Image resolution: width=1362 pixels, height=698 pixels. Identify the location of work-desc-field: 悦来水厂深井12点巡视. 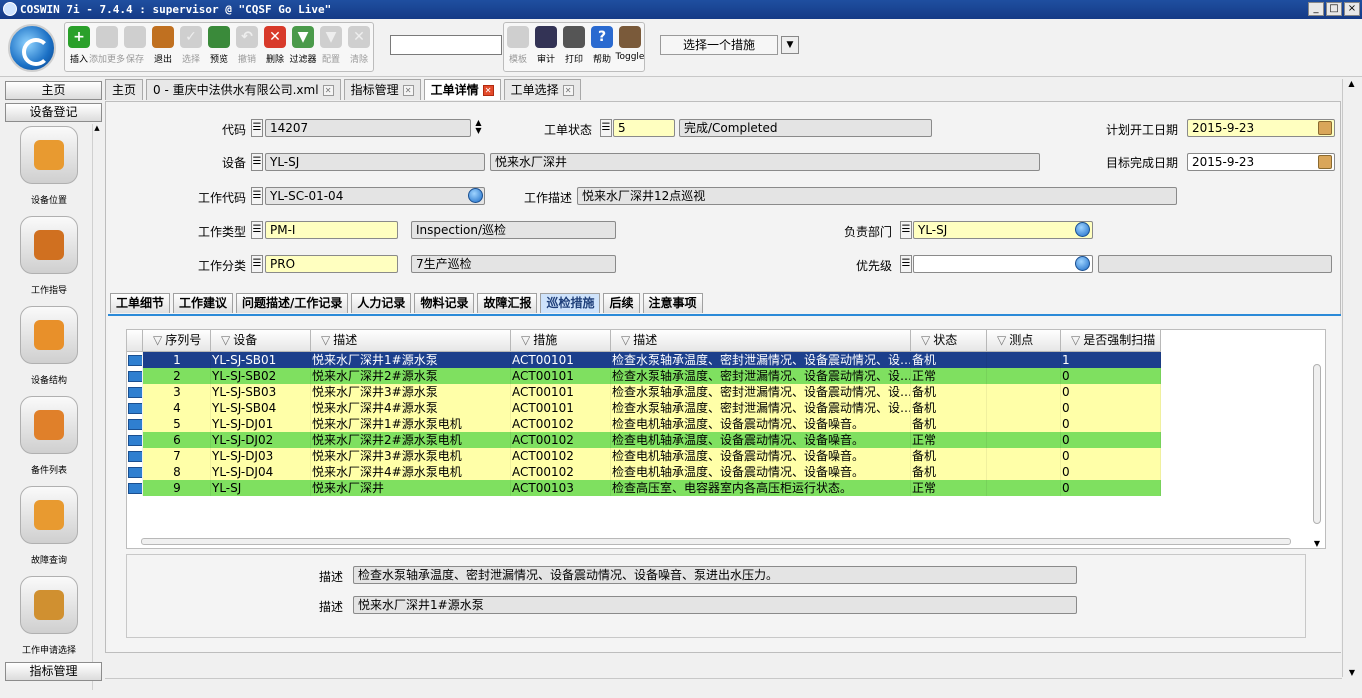
(877, 196).